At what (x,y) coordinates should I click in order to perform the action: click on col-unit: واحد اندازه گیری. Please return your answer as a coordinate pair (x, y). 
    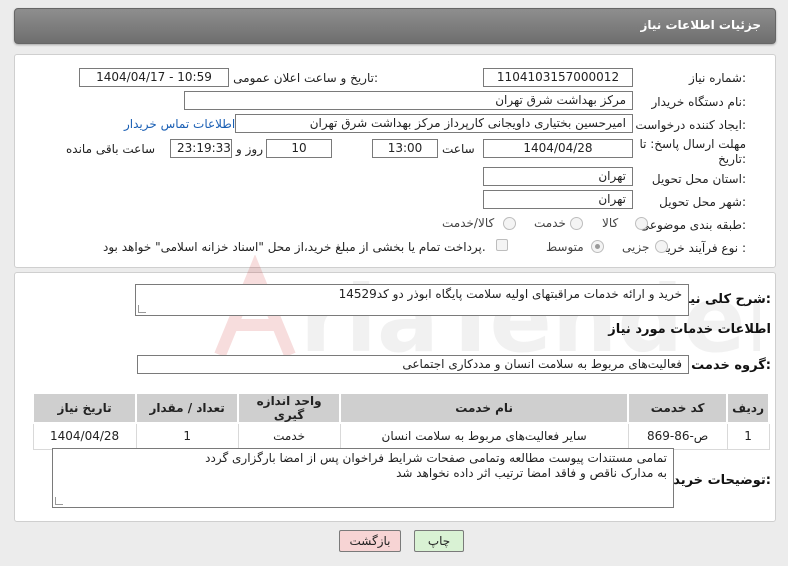
    Looking at the image, I should click on (289, 408).